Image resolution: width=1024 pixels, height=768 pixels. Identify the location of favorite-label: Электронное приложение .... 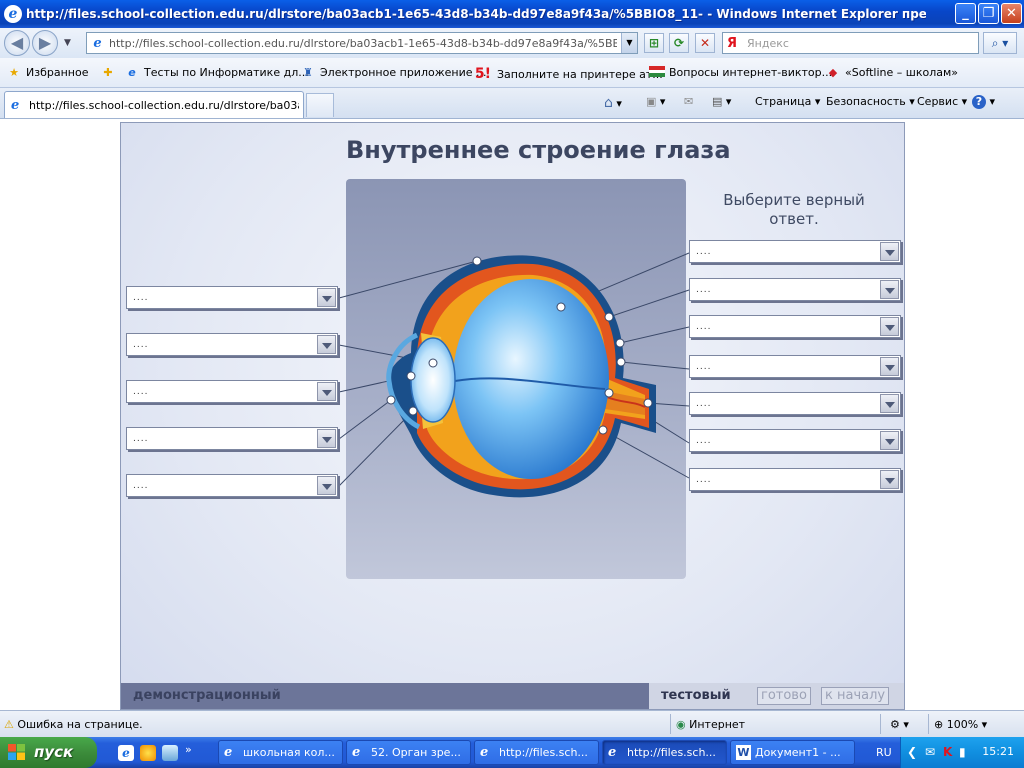
(403, 72).